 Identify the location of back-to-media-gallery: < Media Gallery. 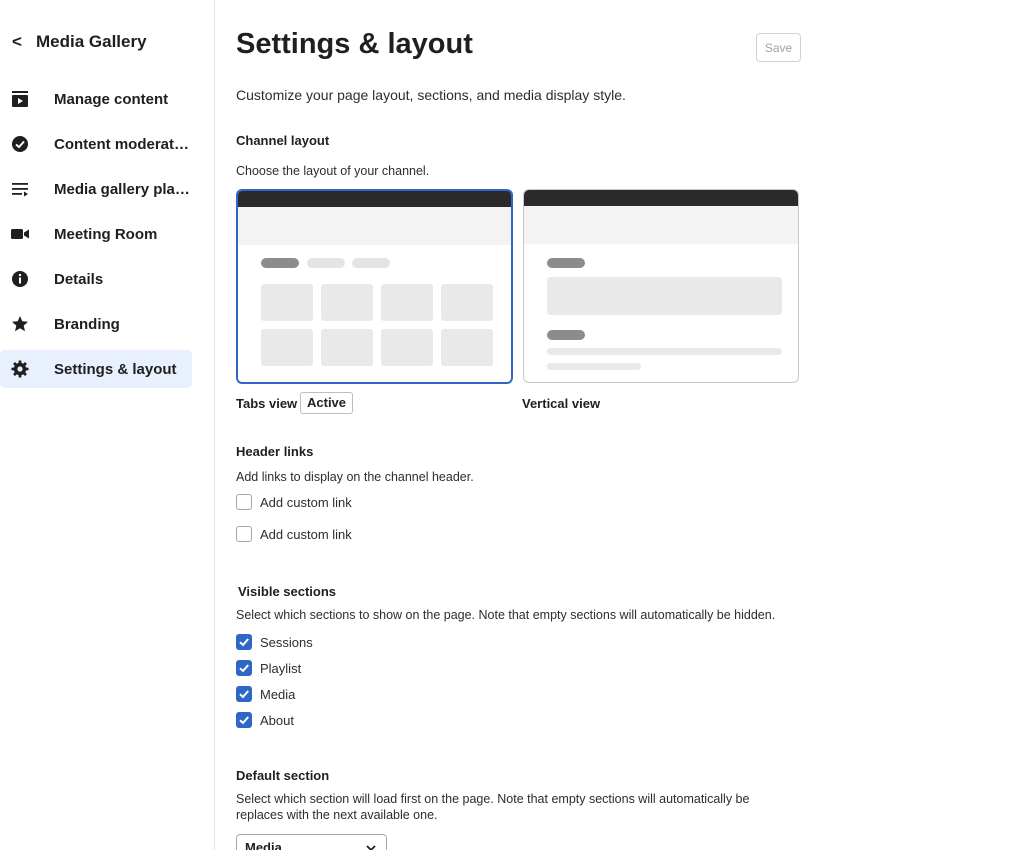
(79, 42).